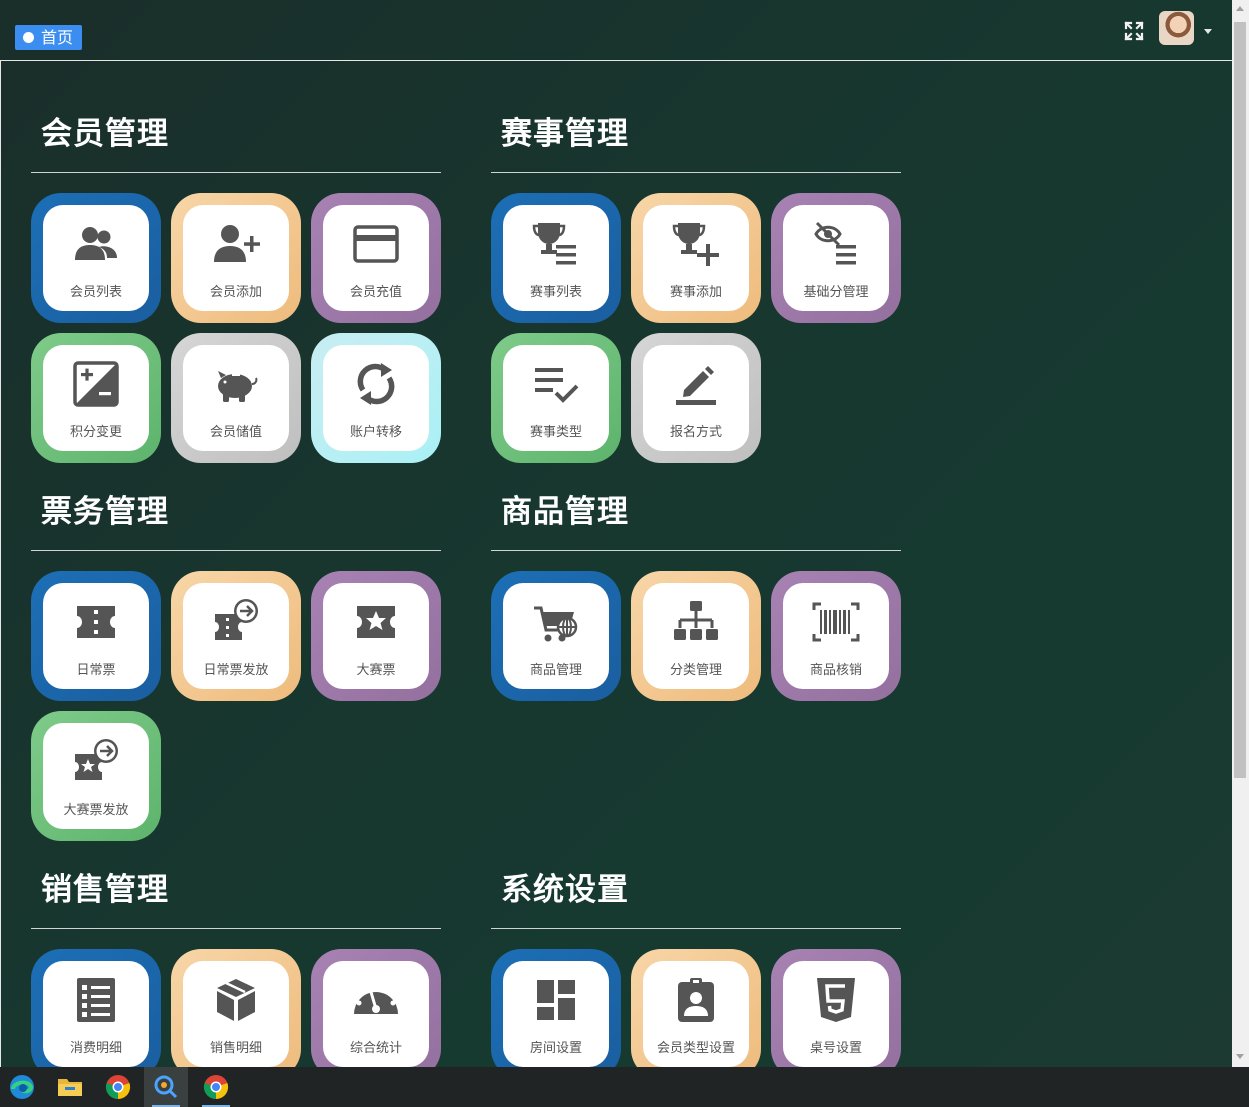  What do you see at coordinates (236, 622) in the screenshot?
I see `ticket-send-icon` at bounding box center [236, 622].